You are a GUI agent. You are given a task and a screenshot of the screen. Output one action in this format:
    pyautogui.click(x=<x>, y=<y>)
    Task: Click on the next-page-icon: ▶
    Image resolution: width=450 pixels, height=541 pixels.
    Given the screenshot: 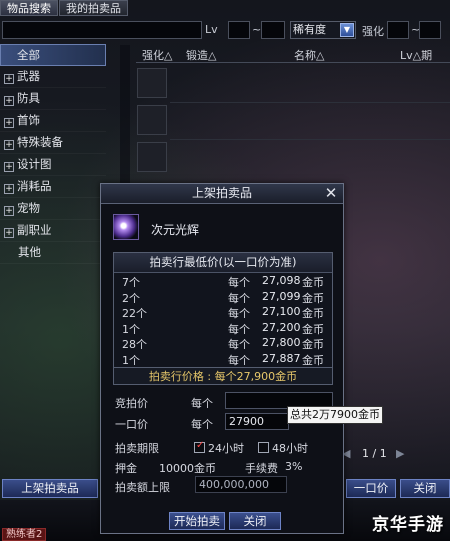 What is the action you would take?
    pyautogui.click(x=402, y=454)
    